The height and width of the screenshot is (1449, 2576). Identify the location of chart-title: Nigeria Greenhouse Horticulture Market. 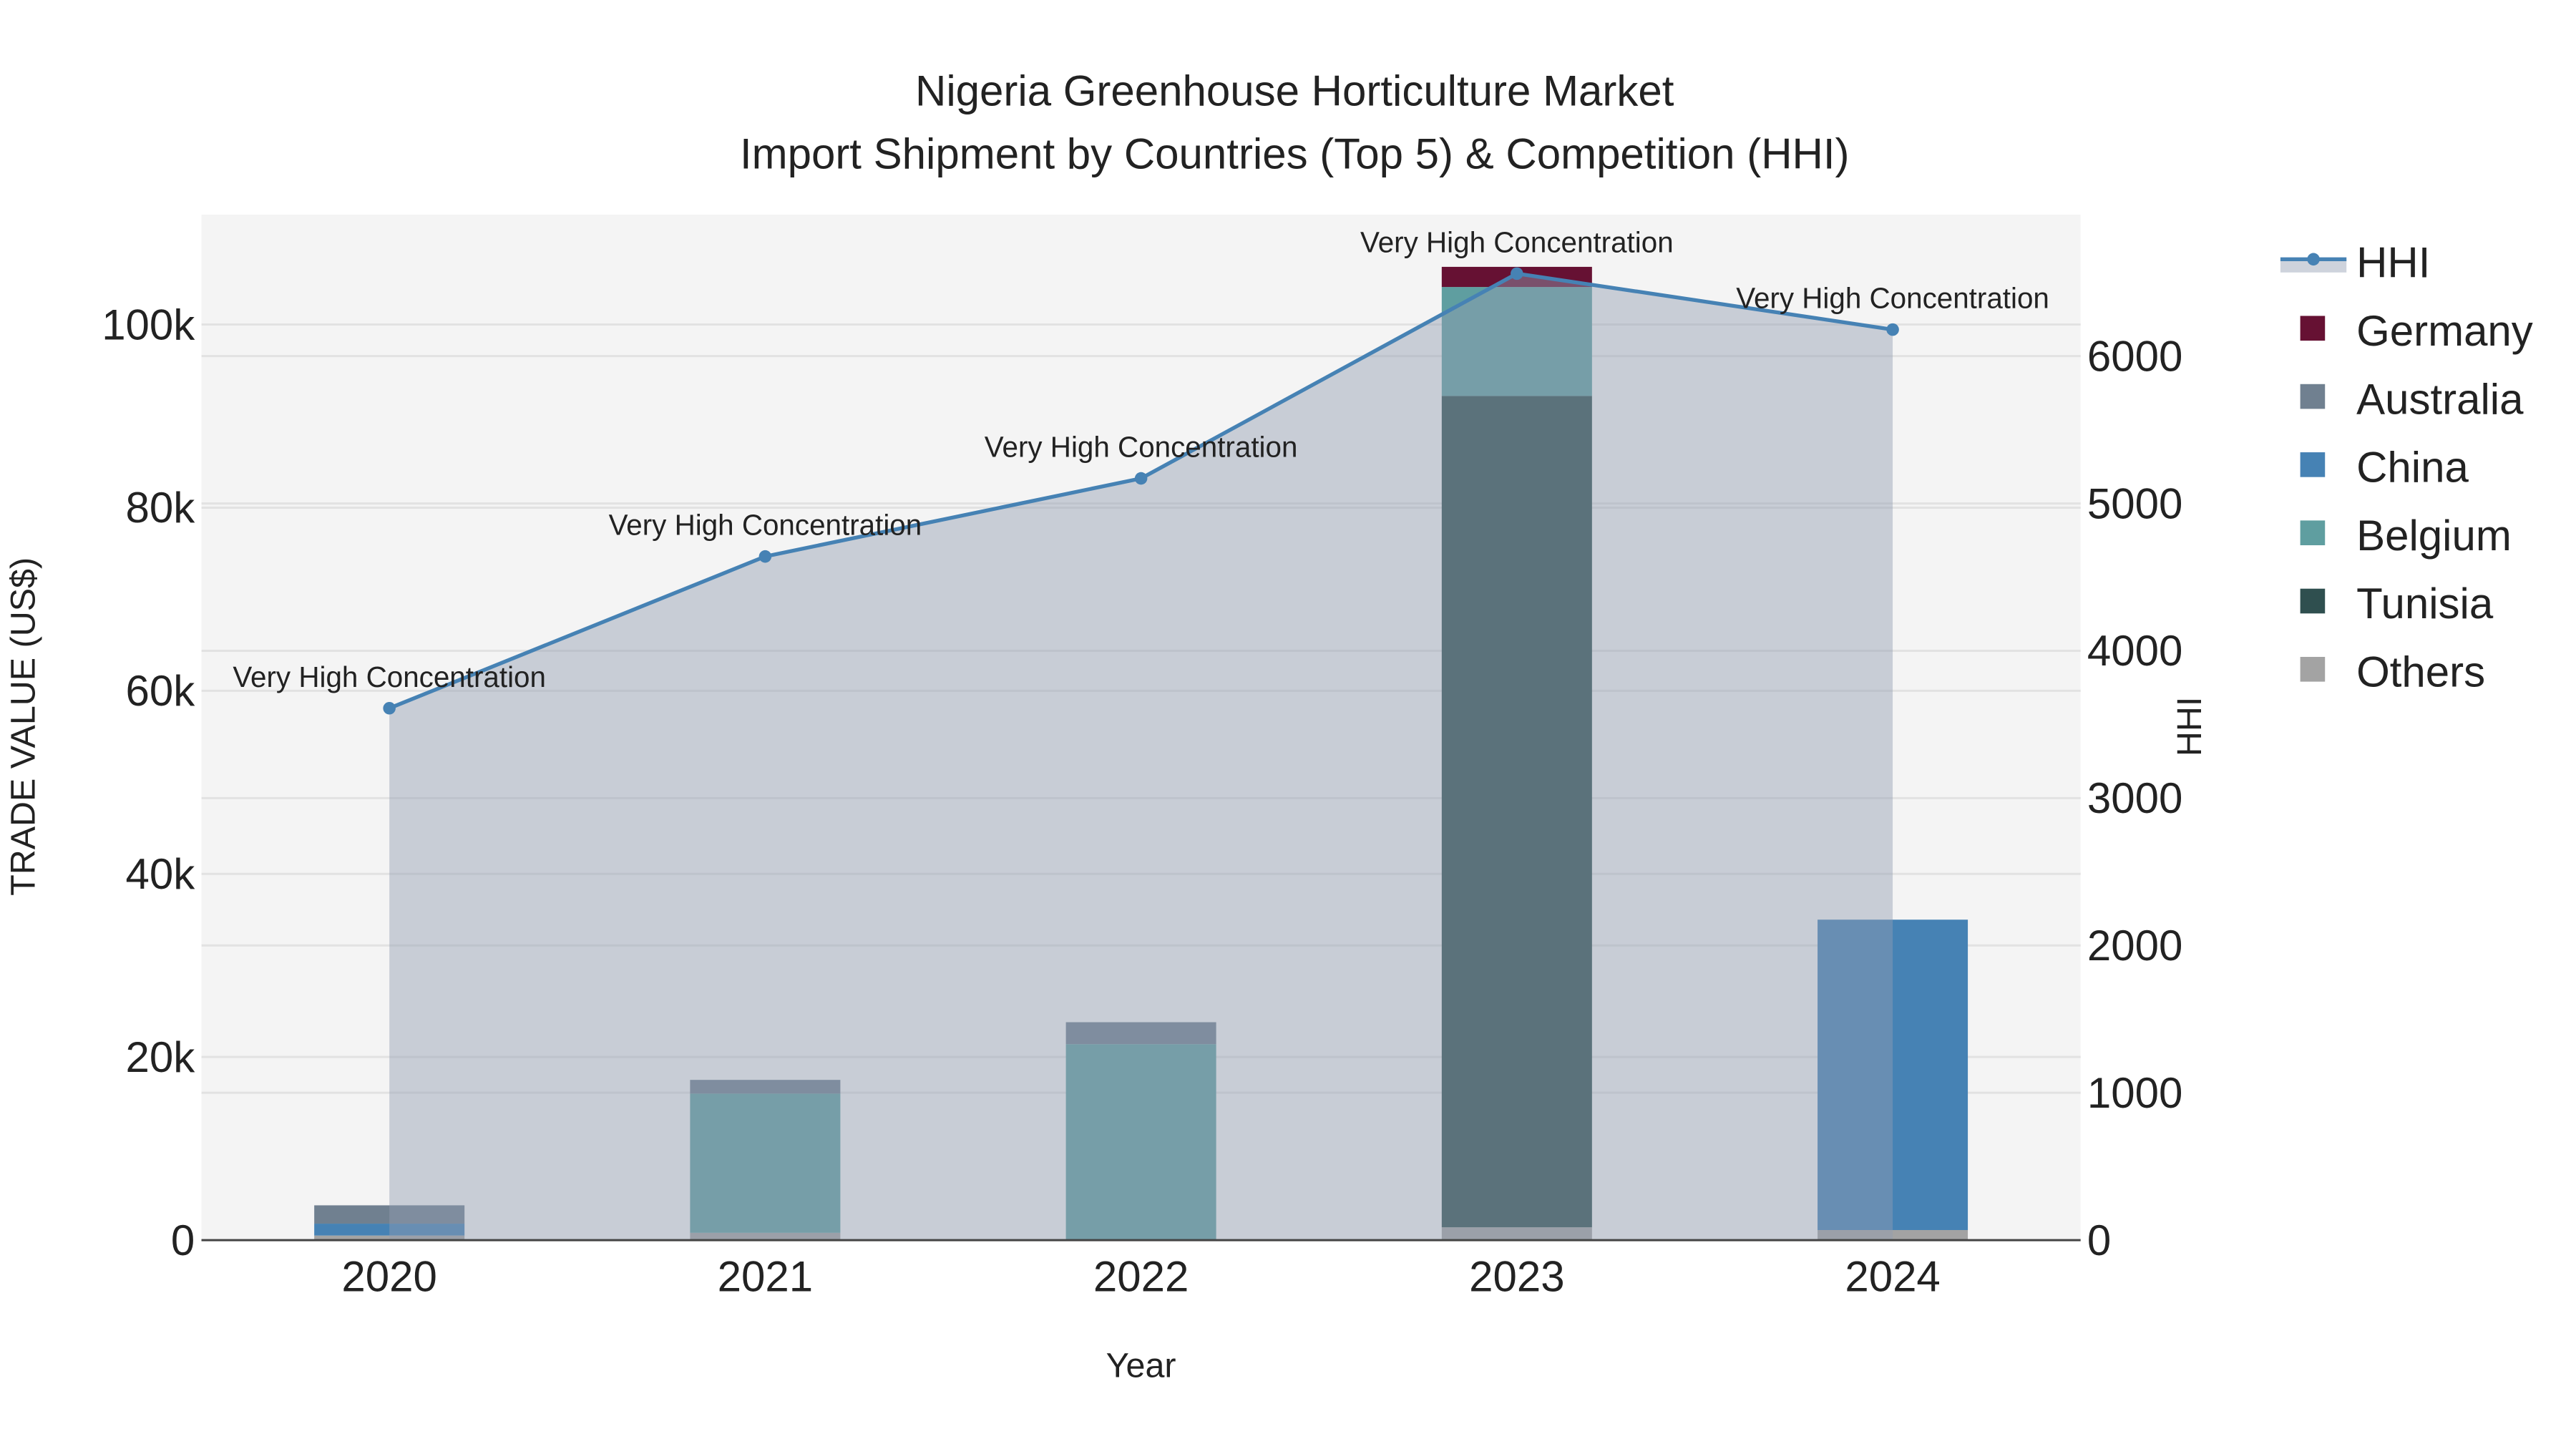
(1294, 91).